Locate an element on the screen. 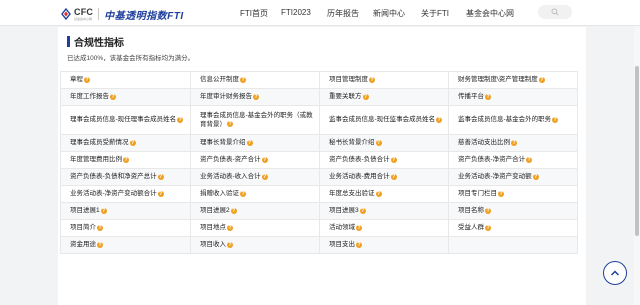  logo-subtext: 基金会中心网 is located at coordinates (83, 18).